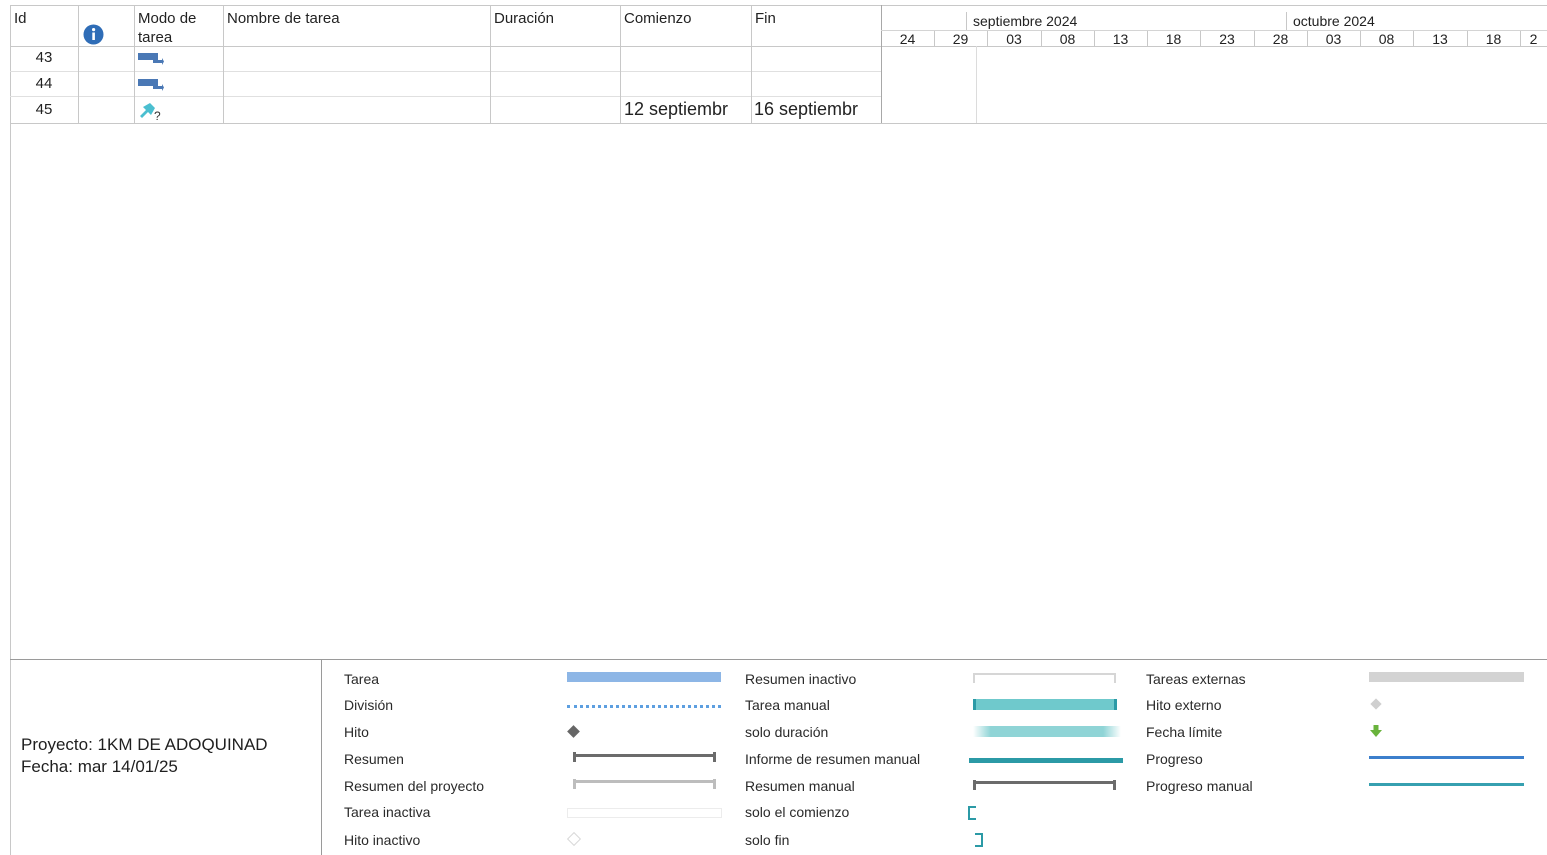 The image size is (1547, 855). Describe the element at coordinates (1046, 760) in the screenshot. I see `manual-summary-rollup-symbol` at that location.